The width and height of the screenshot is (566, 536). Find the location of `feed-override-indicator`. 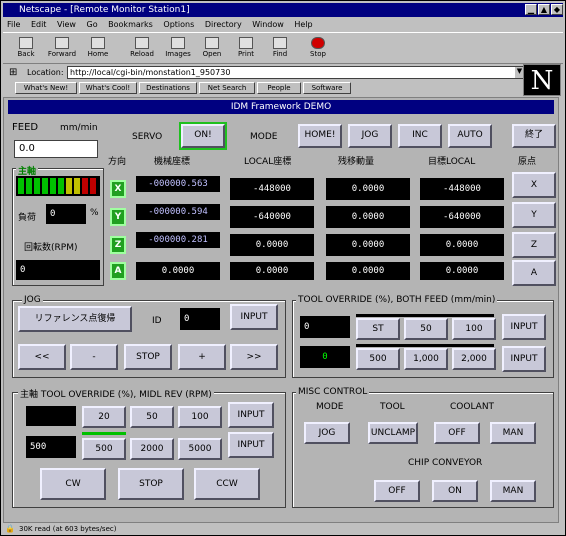

feed-override-indicator is located at coordinates (425, 345).